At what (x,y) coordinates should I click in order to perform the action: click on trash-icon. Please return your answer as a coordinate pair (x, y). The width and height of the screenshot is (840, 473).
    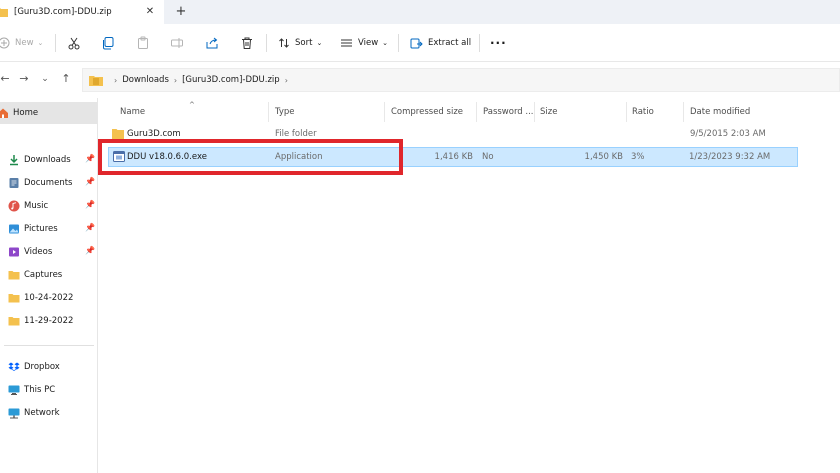
    Looking at the image, I should click on (247, 43).